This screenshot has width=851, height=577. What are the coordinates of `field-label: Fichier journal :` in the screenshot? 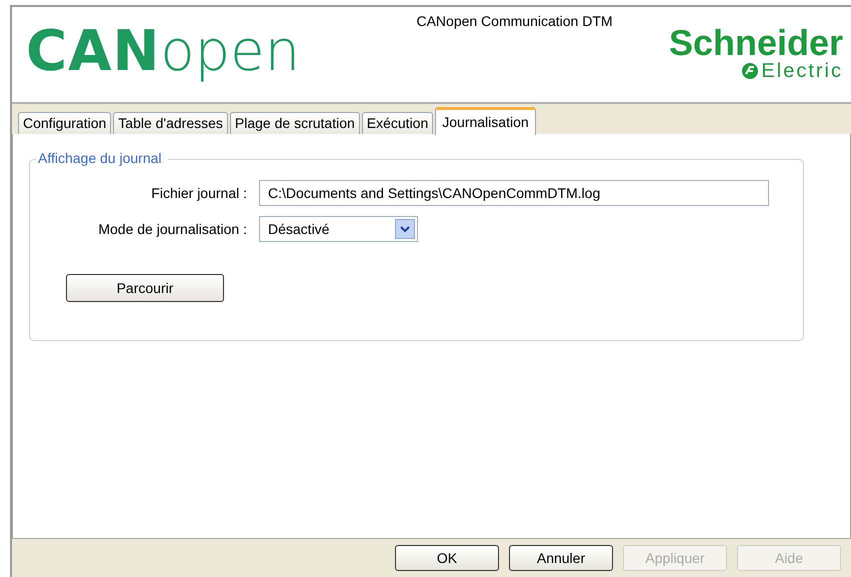 It's located at (198, 193).